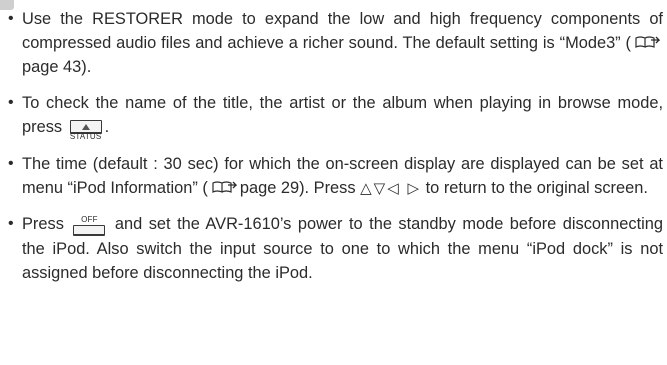 This screenshot has width=667, height=365. Describe the element at coordinates (86, 67) in the screenshot. I see `note-text: ).` at that location.